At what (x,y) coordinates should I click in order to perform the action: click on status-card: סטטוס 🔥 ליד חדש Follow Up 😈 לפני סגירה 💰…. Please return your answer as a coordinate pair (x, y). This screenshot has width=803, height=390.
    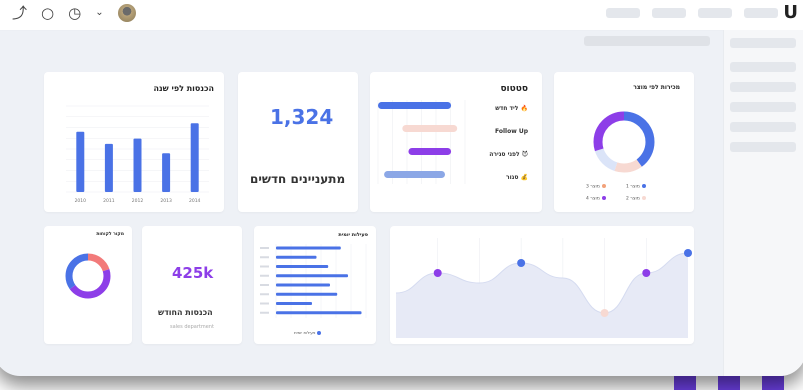
    Looking at the image, I should click on (456, 142).